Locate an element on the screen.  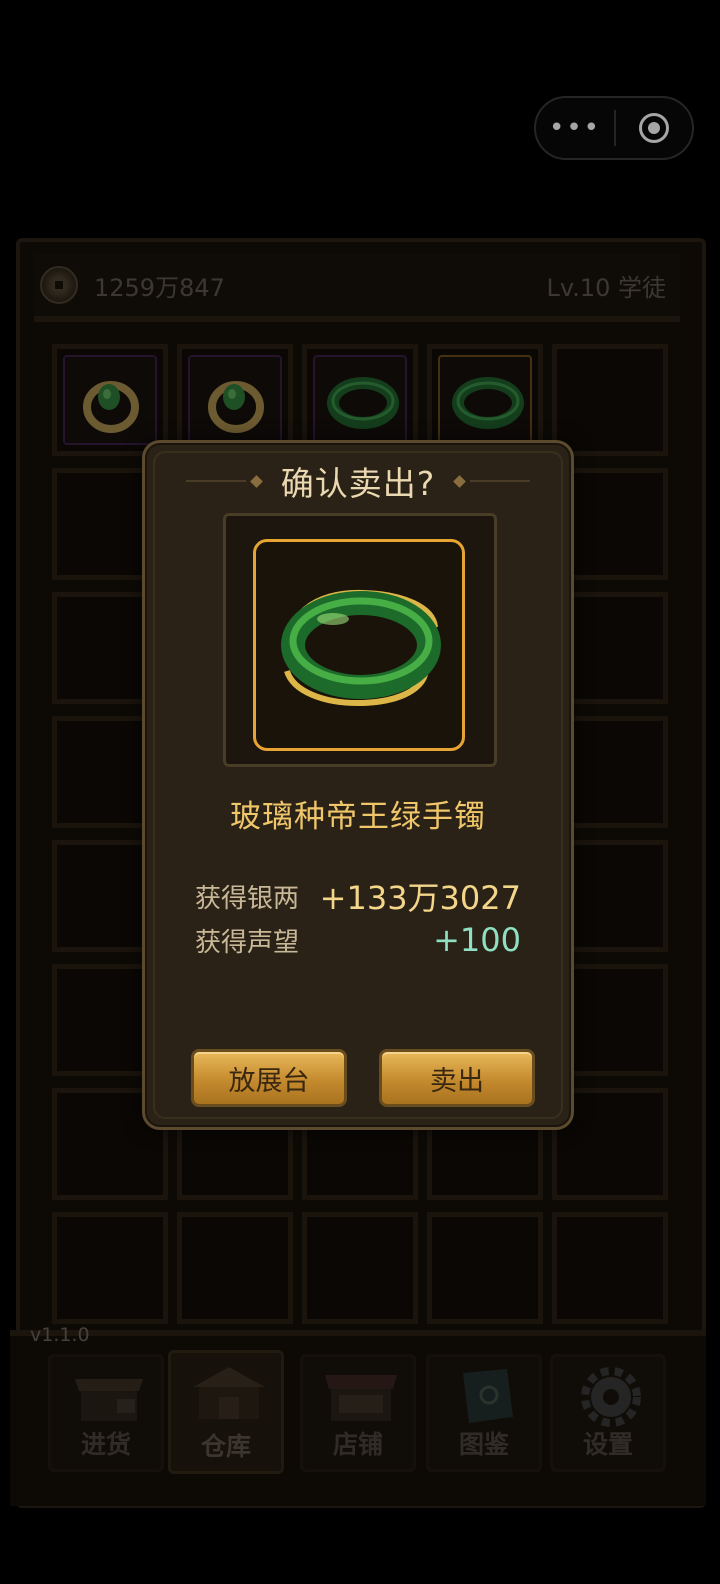
nav-label: 仓库 is located at coordinates (225, 1446).